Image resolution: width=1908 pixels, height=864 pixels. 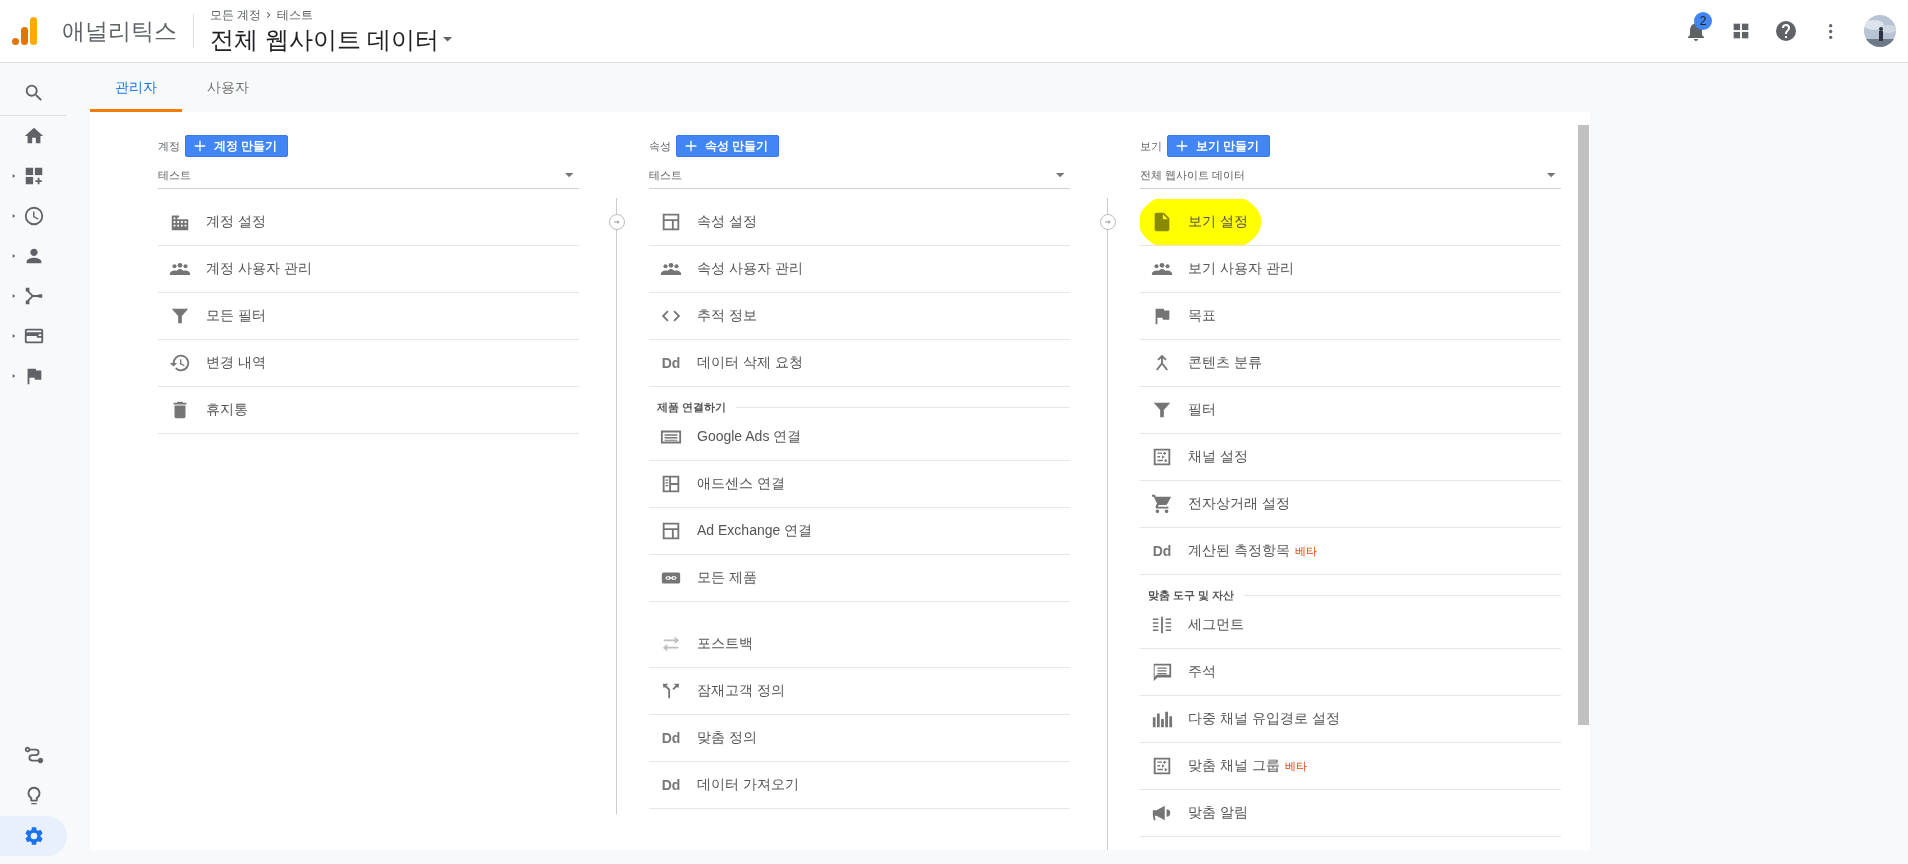 I want to click on breadcrumb-link: 모든 계정, so click(x=236, y=15).